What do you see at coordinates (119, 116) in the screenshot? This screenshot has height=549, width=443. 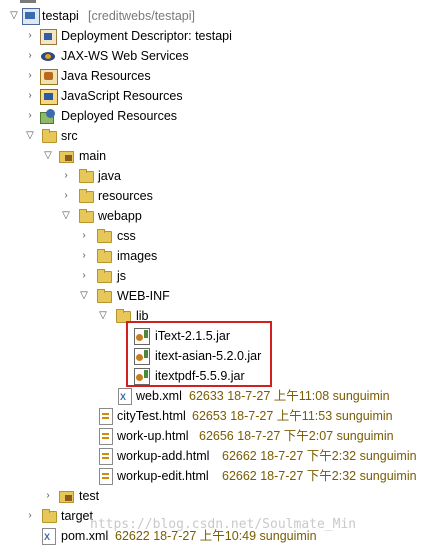 I see `tree-item-label: Deployed Resources` at bounding box center [119, 116].